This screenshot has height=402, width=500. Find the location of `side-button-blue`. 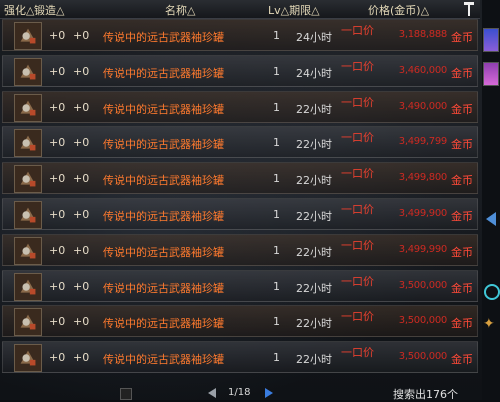

side-button-blue is located at coordinates (491, 40).